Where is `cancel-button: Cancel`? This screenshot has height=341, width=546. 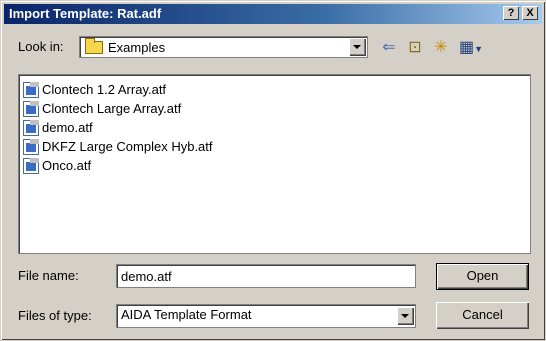 cancel-button: Cancel is located at coordinates (482, 315).